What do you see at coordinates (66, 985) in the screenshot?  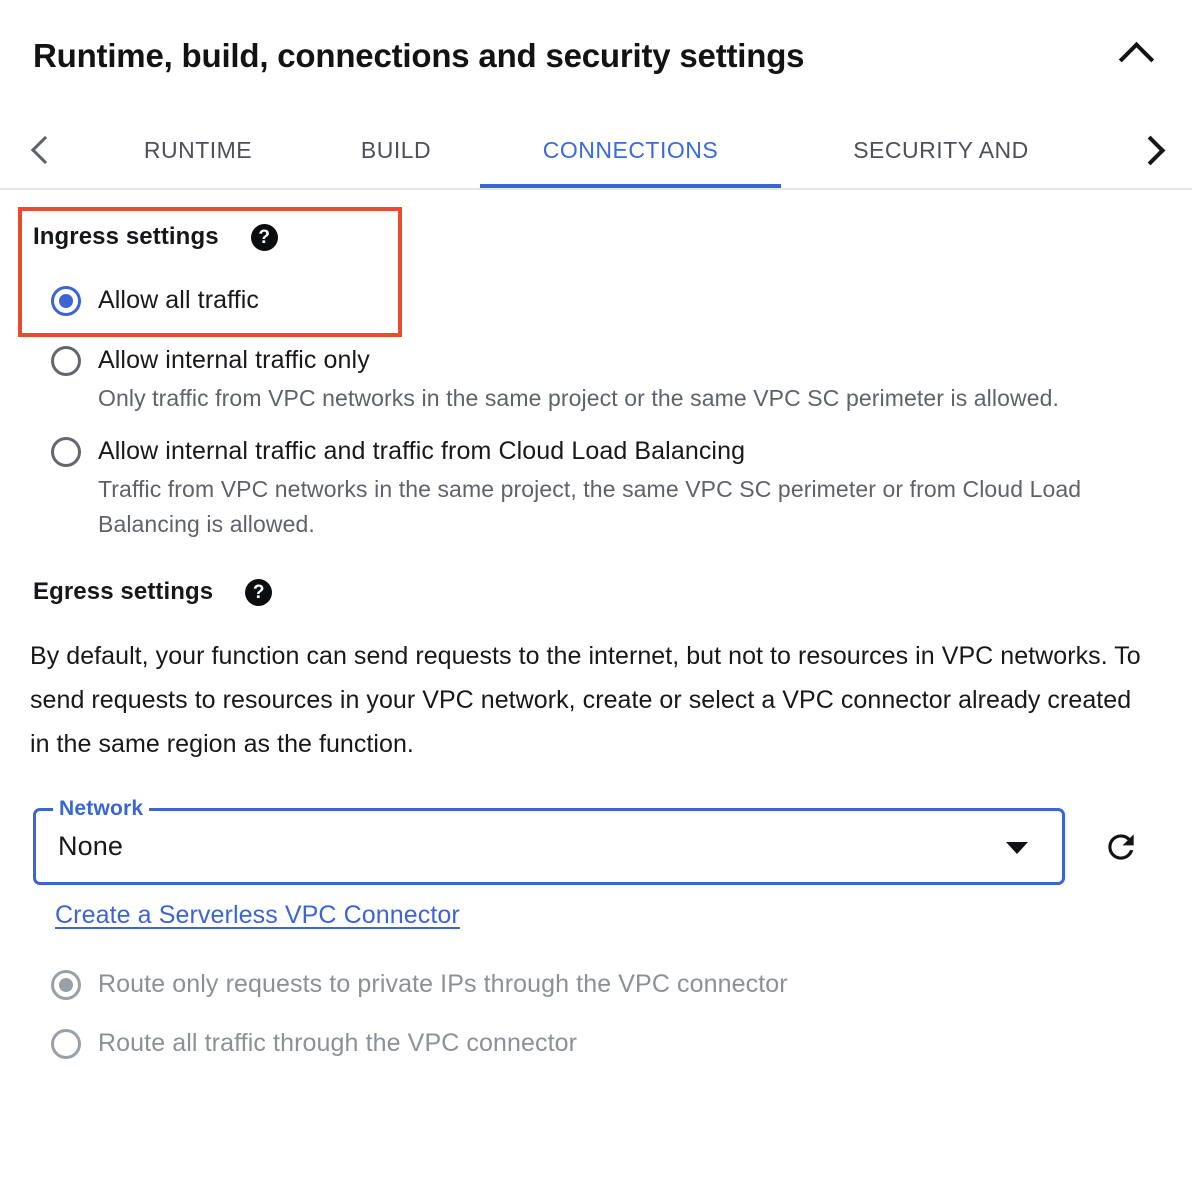 I see `radio-icon-route-private-ips` at bounding box center [66, 985].